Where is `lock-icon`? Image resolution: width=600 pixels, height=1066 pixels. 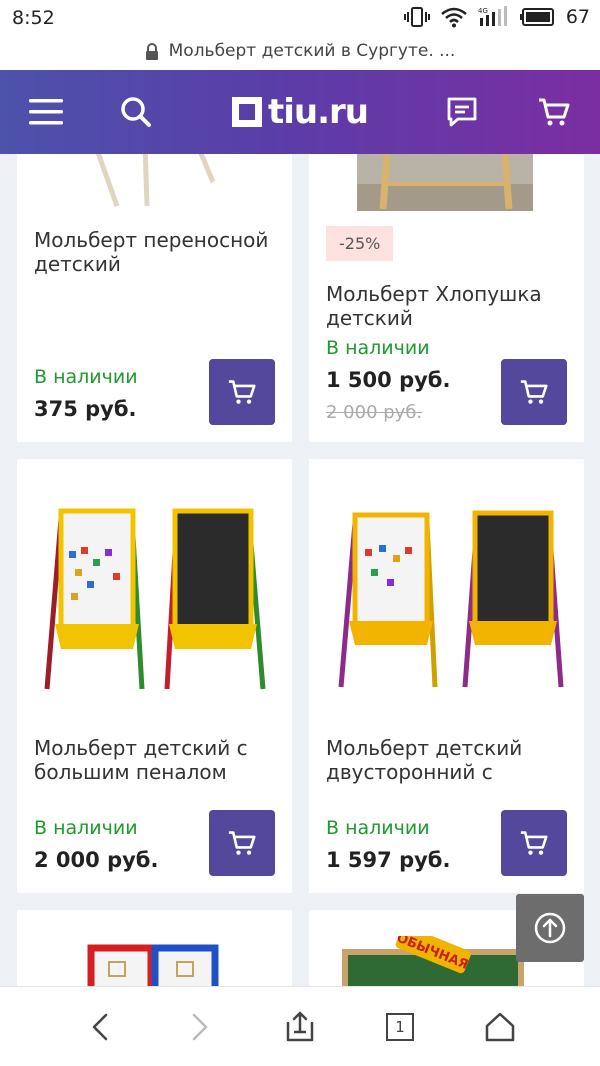
lock-icon is located at coordinates (151, 51).